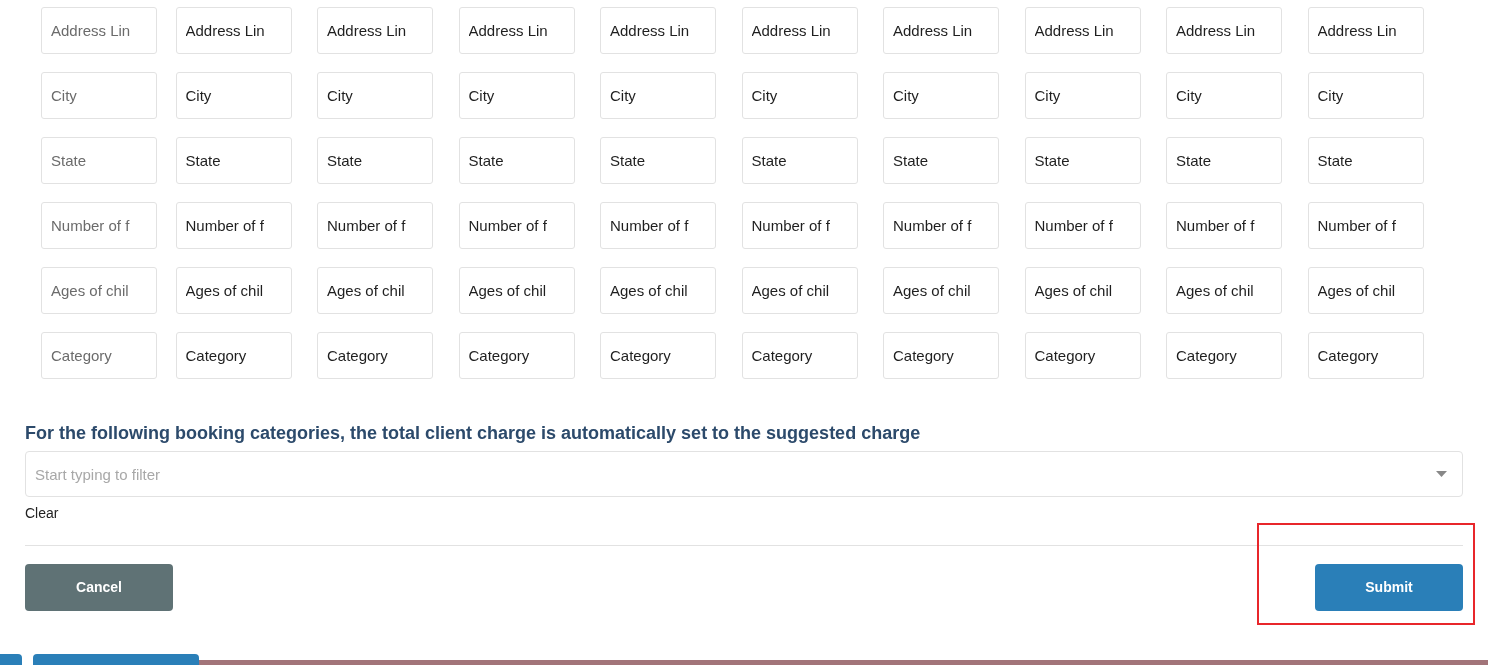 The height and width of the screenshot is (665, 1488). Describe the element at coordinates (11, 659) in the screenshot. I see `tab-strip` at that location.